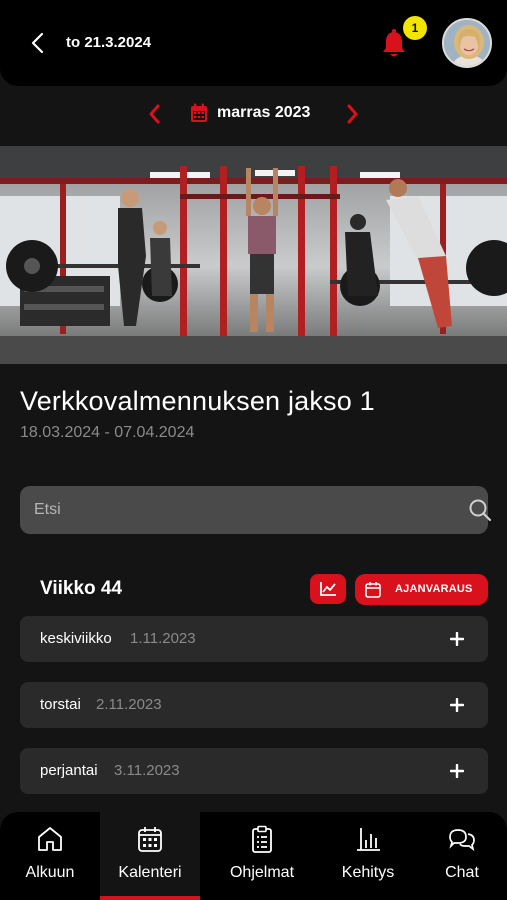 The height and width of the screenshot is (900, 507). I want to click on profile-photo, so click(467, 43).